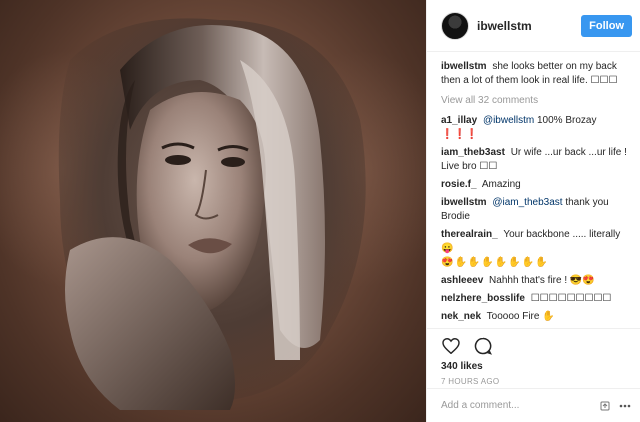 This screenshot has width=640, height=422. What do you see at coordinates (459, 184) in the screenshot?
I see `comment-username: rosie.f_` at bounding box center [459, 184].